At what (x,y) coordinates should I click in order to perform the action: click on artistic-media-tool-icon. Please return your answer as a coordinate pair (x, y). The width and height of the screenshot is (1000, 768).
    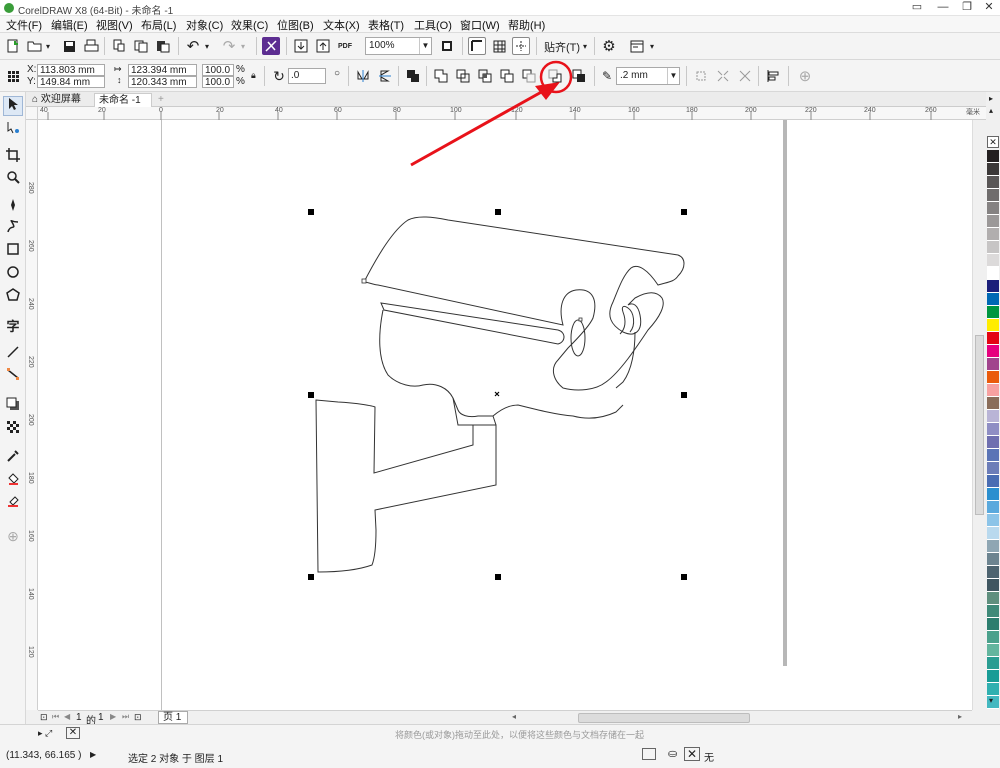
    Looking at the image, I should click on (13, 229).